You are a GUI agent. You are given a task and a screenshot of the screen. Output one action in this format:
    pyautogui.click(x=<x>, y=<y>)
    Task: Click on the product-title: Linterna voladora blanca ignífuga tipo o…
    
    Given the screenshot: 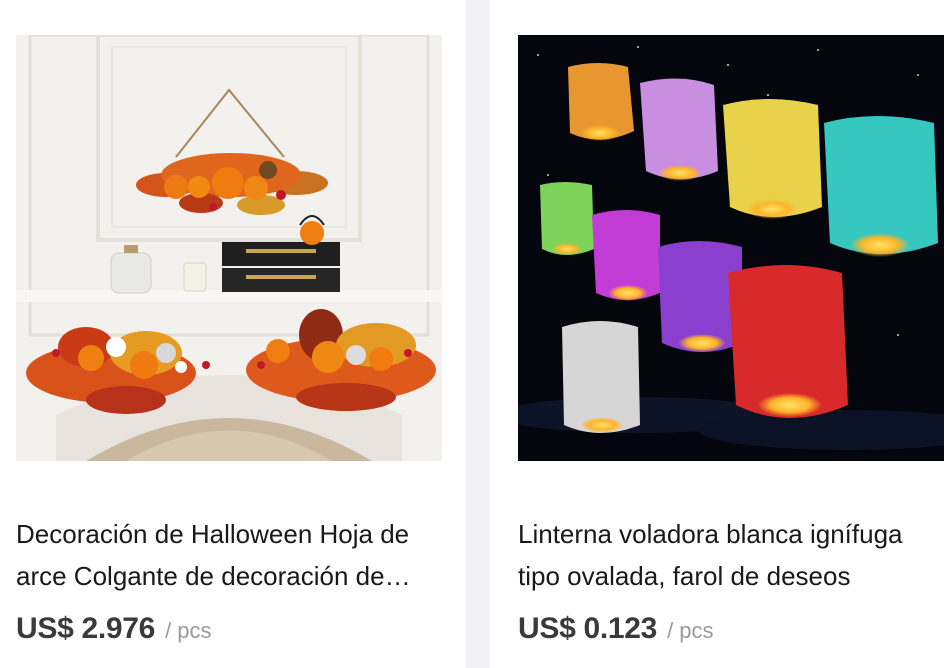 What is the action you would take?
    pyautogui.click(x=733, y=555)
    